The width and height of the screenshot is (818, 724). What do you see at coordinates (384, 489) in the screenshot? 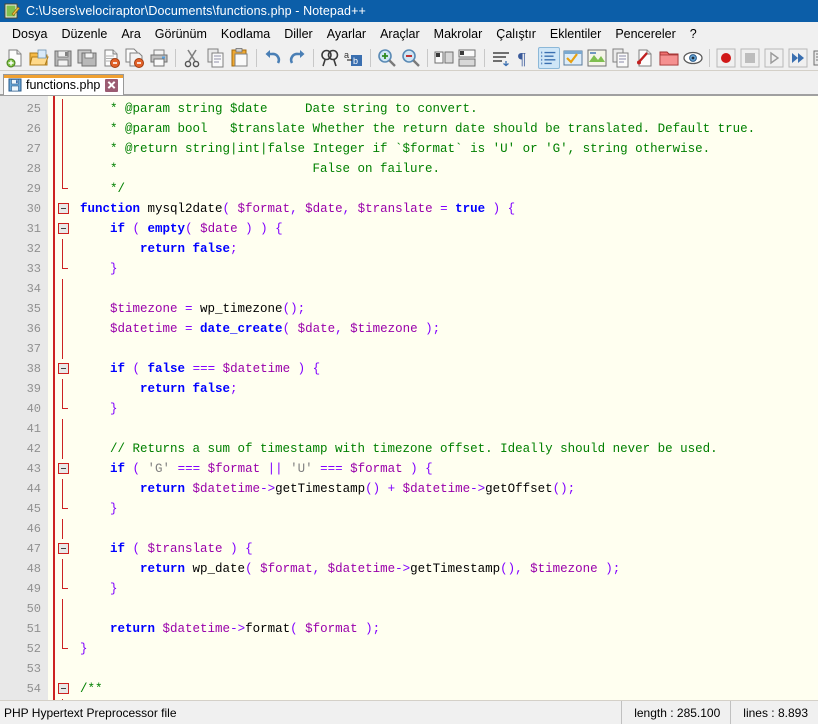
I see `code-token: () +` at bounding box center [384, 489].